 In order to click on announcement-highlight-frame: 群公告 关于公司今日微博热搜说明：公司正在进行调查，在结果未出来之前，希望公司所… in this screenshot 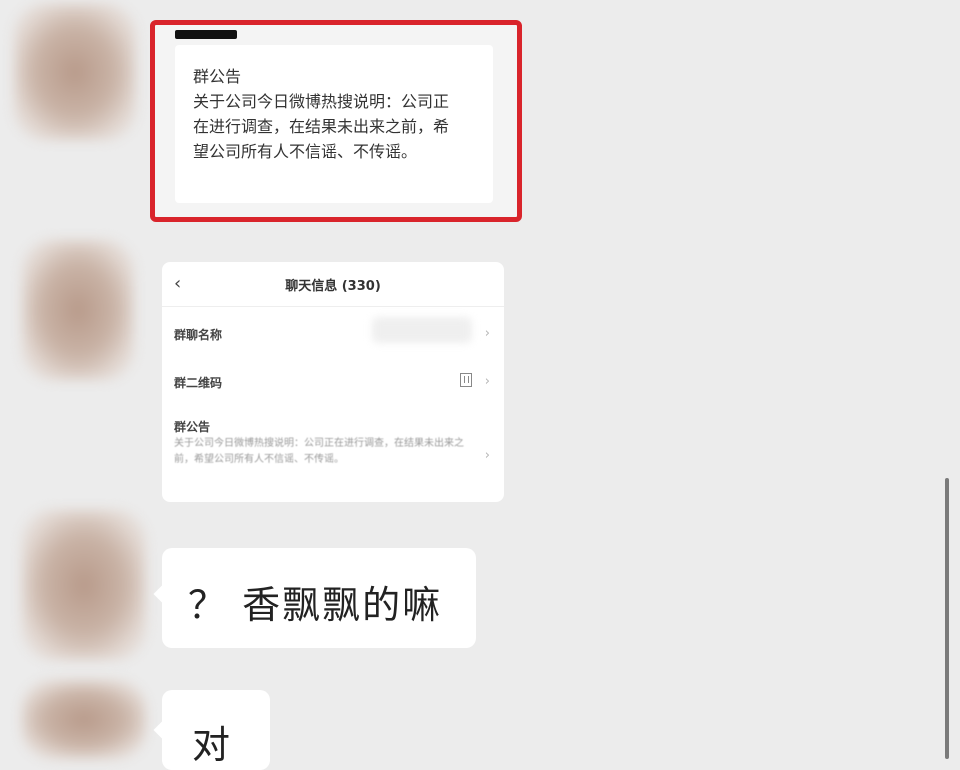, I will do `click(336, 121)`.